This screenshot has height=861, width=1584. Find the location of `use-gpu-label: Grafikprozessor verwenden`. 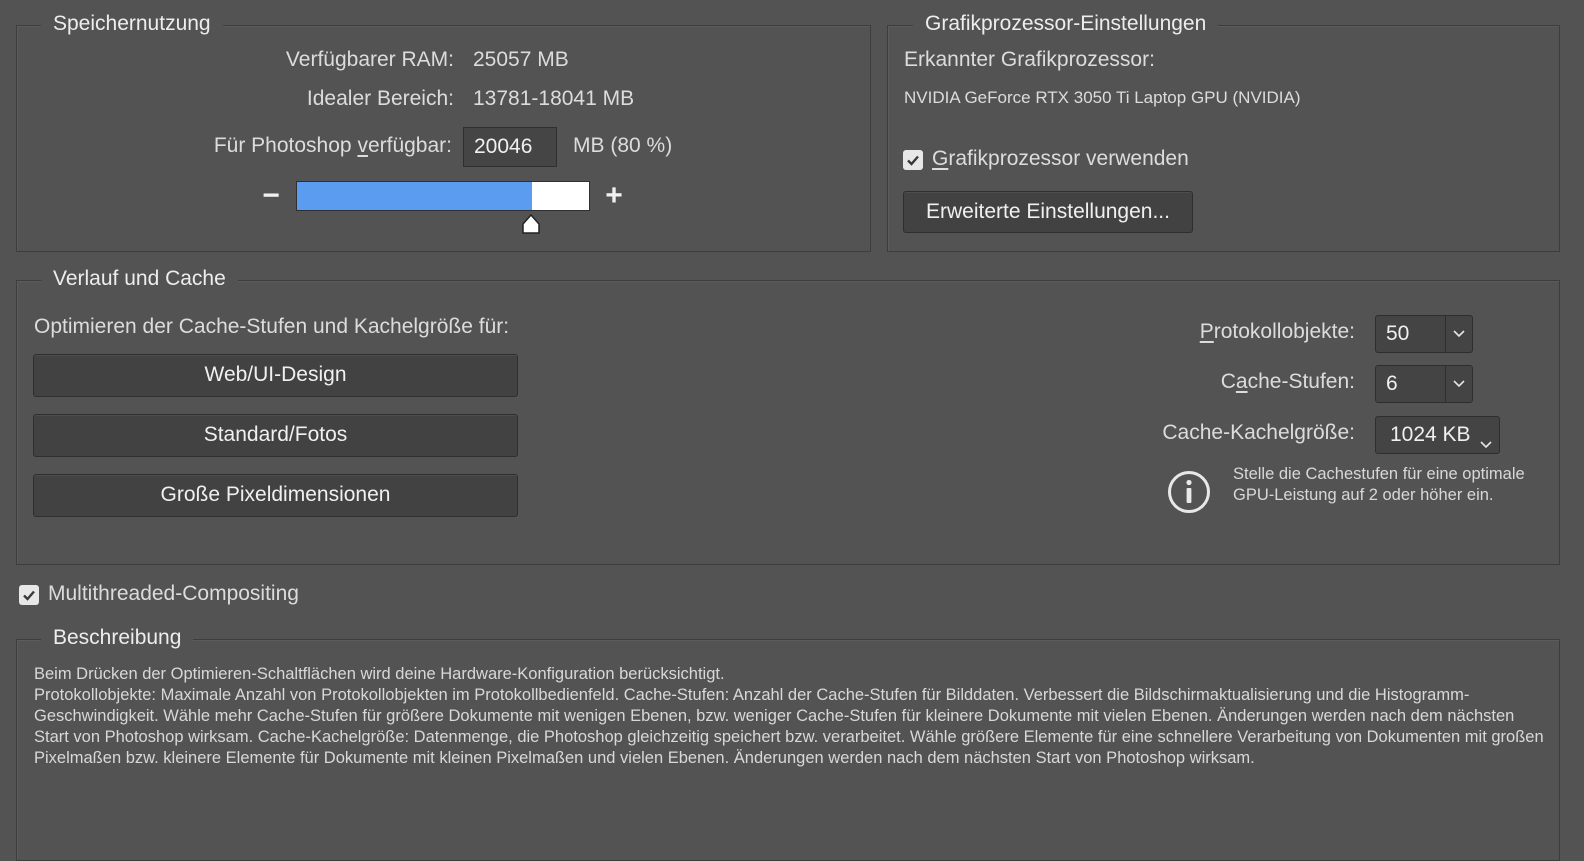

use-gpu-label: Grafikprozessor verwenden is located at coordinates (1060, 159).